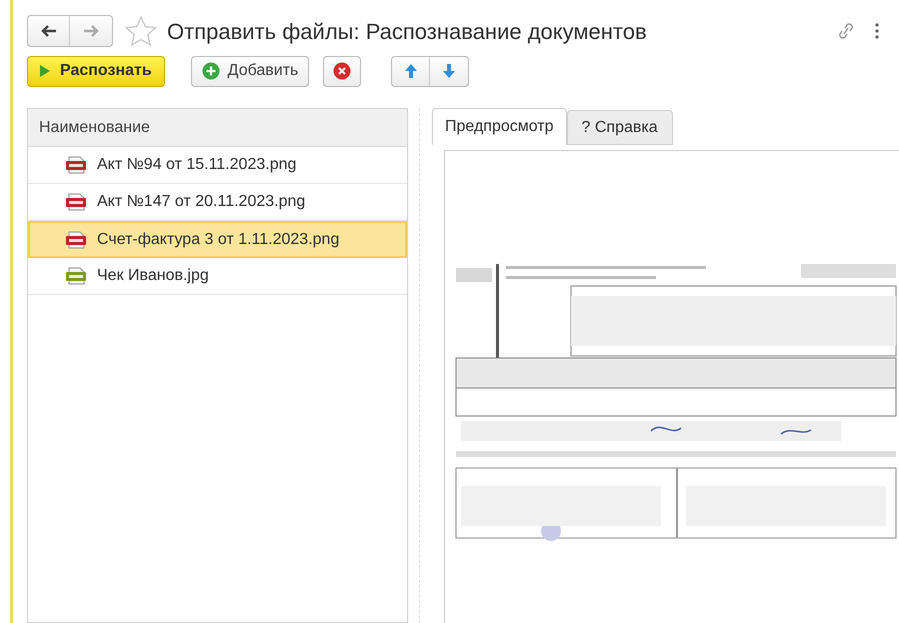 The image size is (899, 623). What do you see at coordinates (217, 276) in the screenshot?
I see `file-row: Чек Иванов.jpg` at bounding box center [217, 276].